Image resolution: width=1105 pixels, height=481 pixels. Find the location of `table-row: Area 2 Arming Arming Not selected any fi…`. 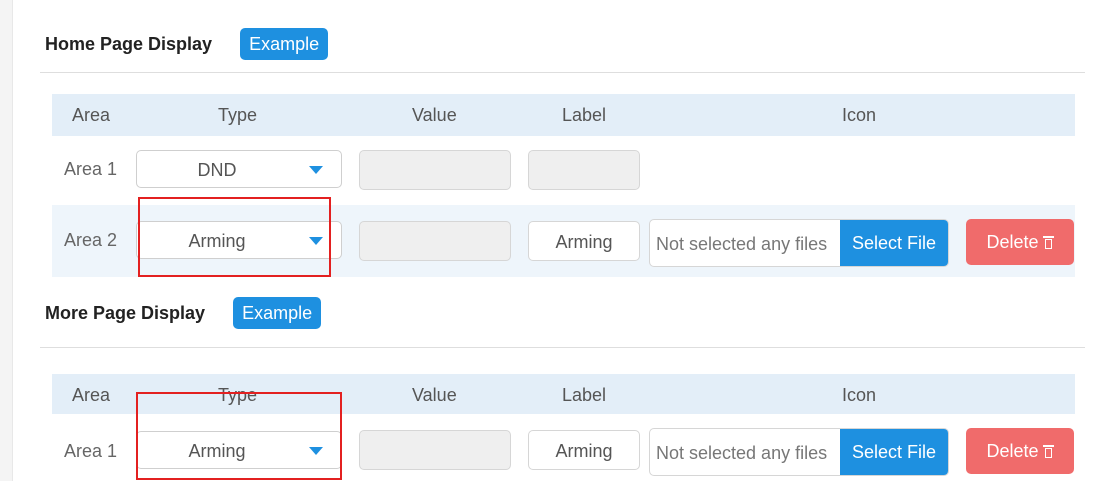

table-row: Area 2 Arming Arming Not selected any fi… is located at coordinates (563, 241).